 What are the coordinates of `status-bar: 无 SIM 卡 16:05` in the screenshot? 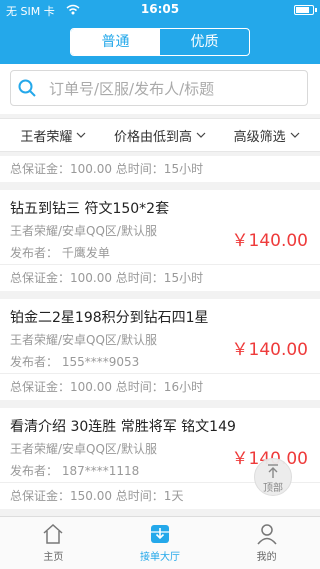 It's located at (160, 10).